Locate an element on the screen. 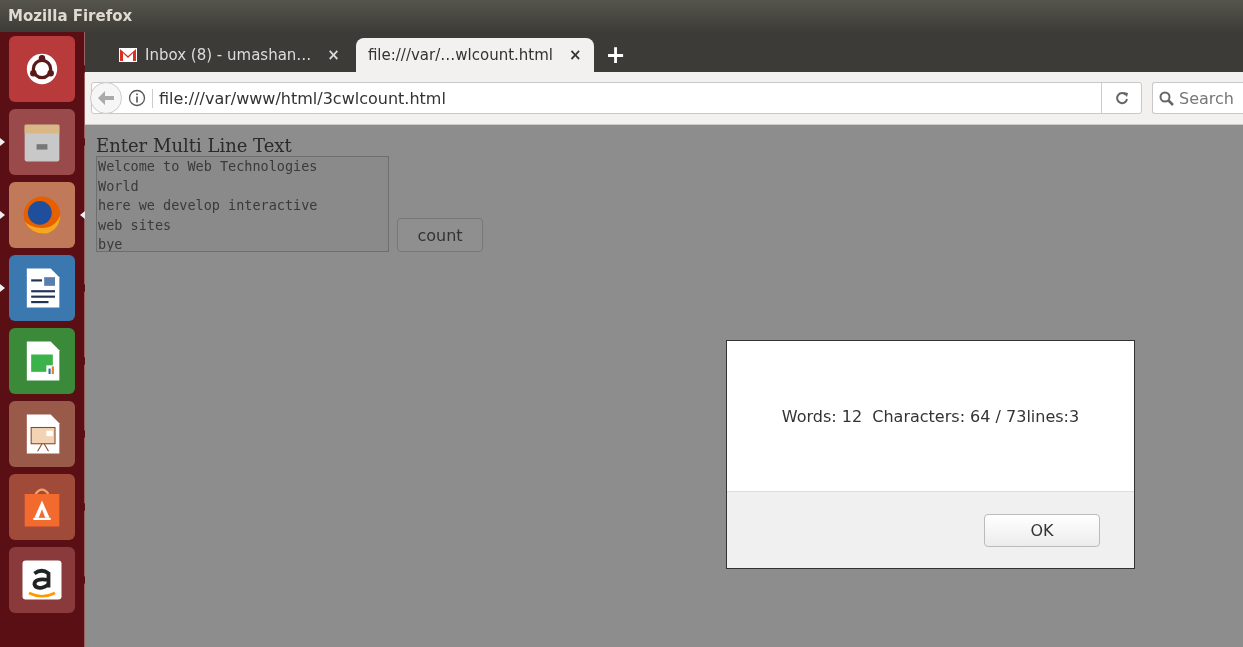  search-field: Search is located at coordinates (1197, 98).